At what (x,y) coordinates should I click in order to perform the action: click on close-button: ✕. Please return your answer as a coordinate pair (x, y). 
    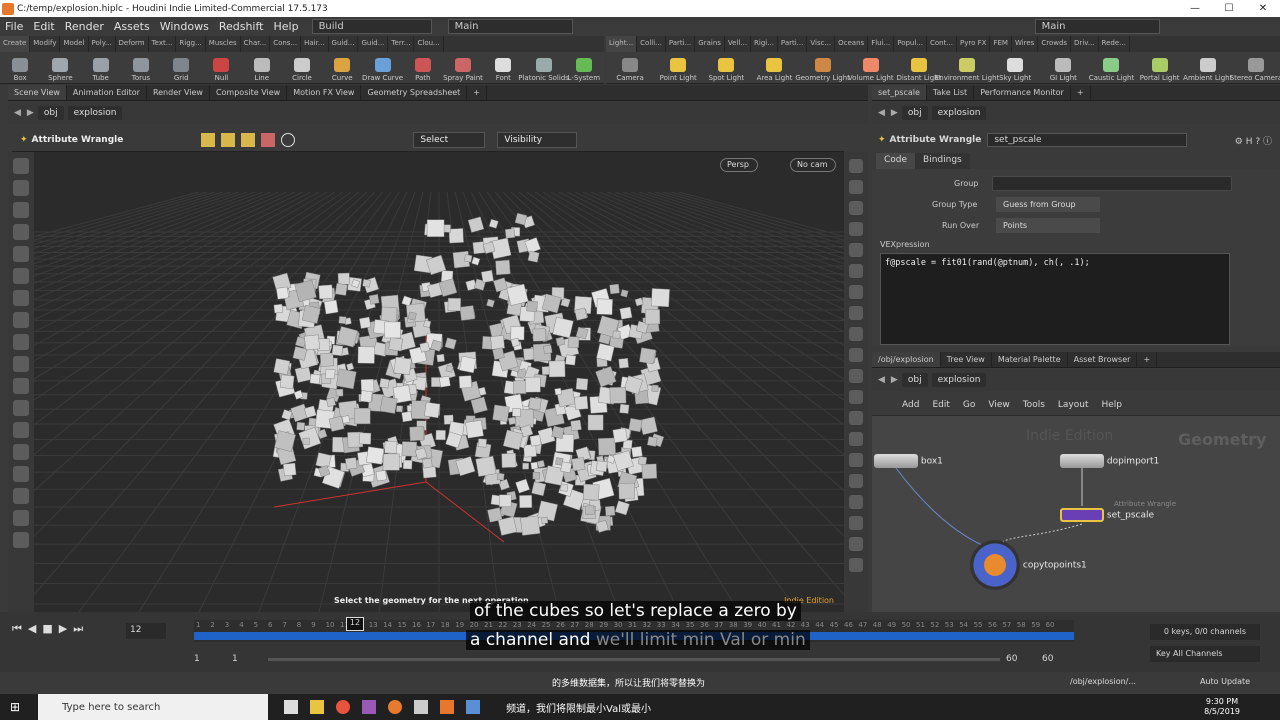
    Looking at the image, I should click on (1263, 8).